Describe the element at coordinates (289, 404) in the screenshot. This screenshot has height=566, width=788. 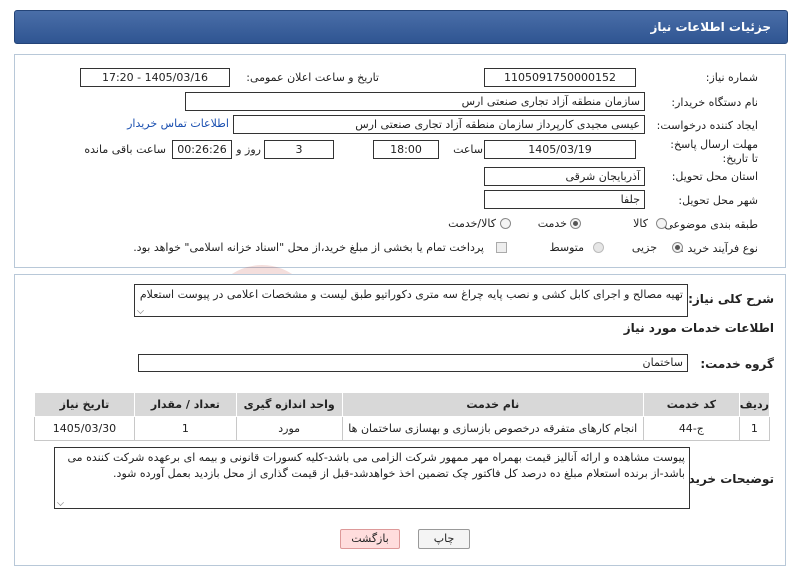
I see `col-header-unit: واحد اندازه گیری` at that location.